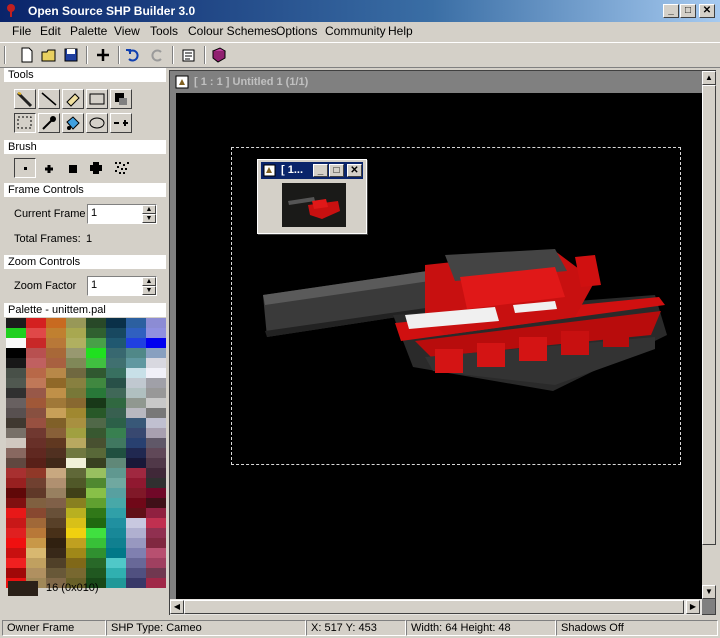 The image size is (720, 638). Describe the element at coordinates (71, 55) in the screenshot. I see `save-disk-icon` at that location.